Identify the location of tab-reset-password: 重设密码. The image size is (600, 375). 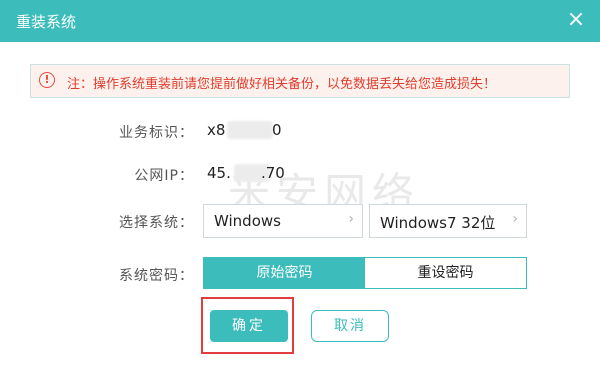
(445, 273).